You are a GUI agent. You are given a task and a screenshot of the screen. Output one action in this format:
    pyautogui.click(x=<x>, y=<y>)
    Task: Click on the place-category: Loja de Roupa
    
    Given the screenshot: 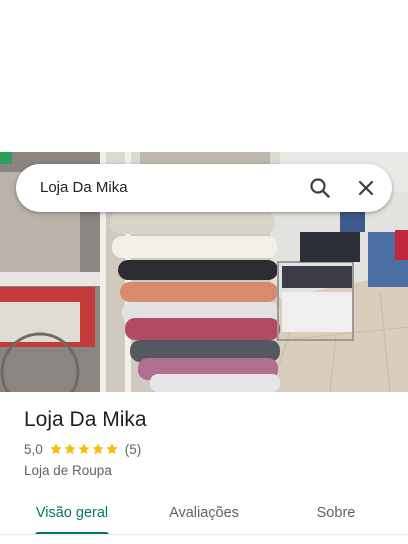 What is the action you would take?
    pyautogui.click(x=204, y=471)
    